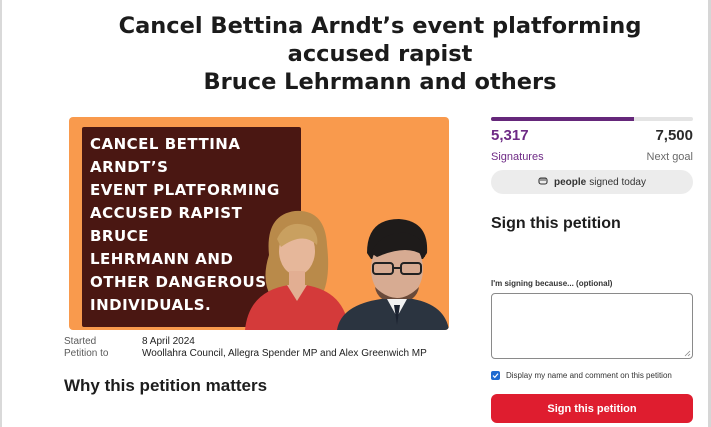  I want to click on image-text-line: EVENT PLATFORMING, so click(185, 190).